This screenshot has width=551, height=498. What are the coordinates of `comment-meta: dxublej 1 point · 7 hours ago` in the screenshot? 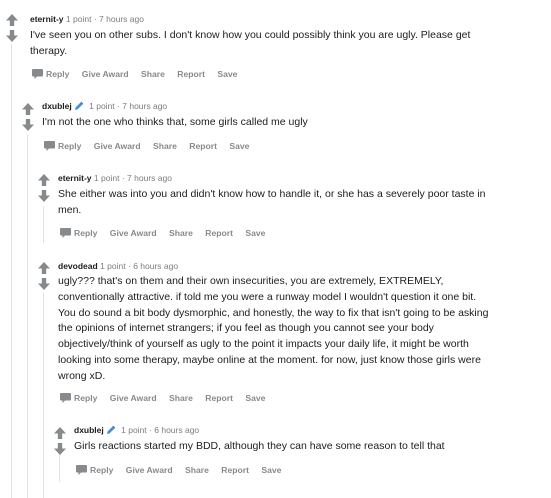 It's located at (104, 106).